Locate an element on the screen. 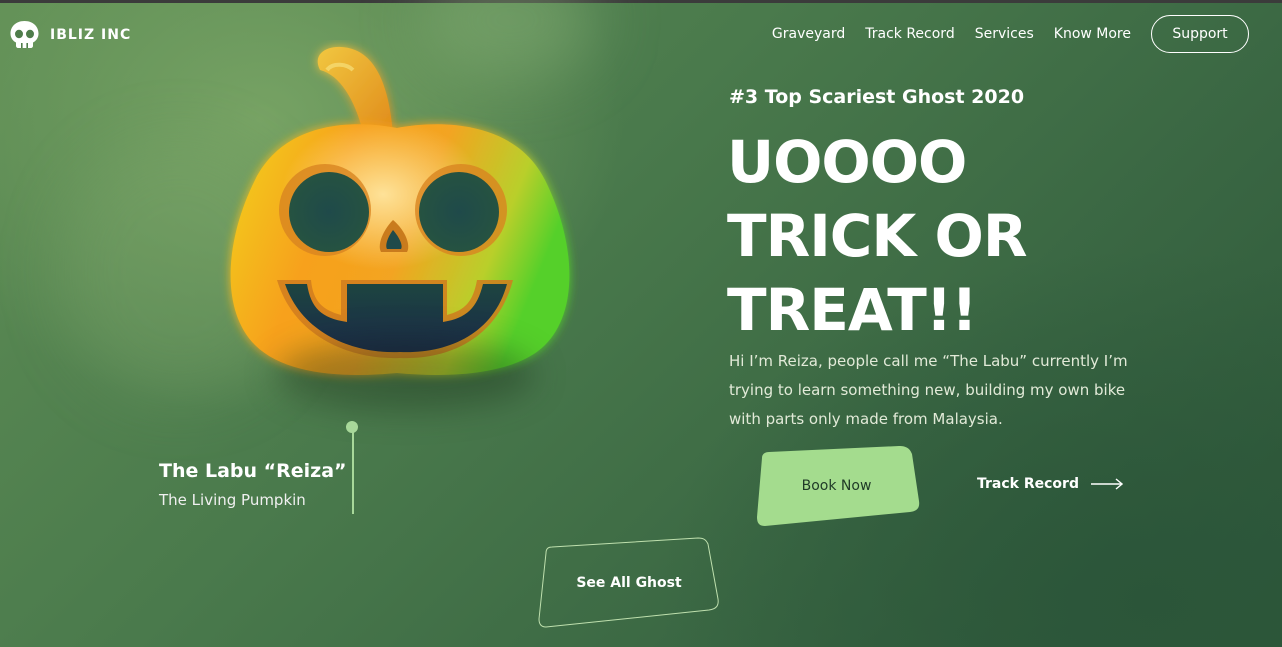 Image resolution: width=1282 pixels, height=647 pixels. book-now-button: Book Now is located at coordinates (838, 486).